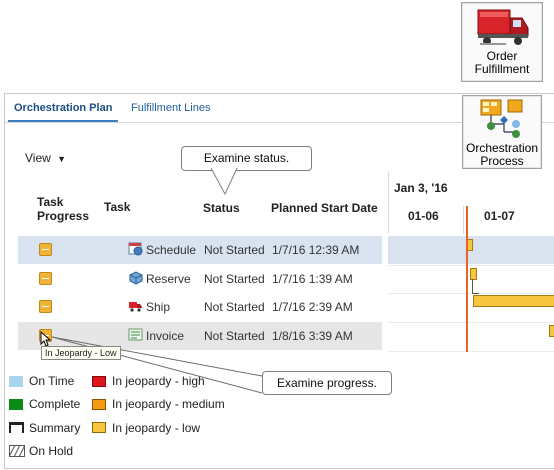 The image size is (554, 470). What do you see at coordinates (81, 353) in the screenshot?
I see `jeopardy-tooltip: In Jeopardy - Low` at bounding box center [81, 353].